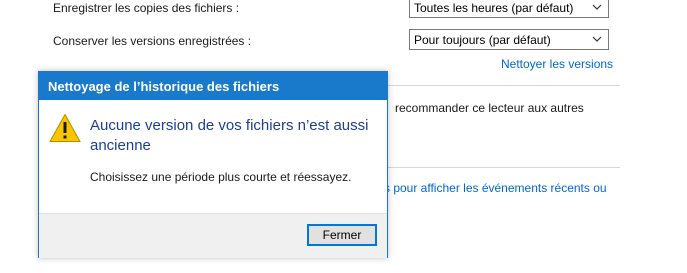 The image size is (687, 273). I want to click on keep-versions-label: Conserver les versions enregistrées :, so click(152, 41).